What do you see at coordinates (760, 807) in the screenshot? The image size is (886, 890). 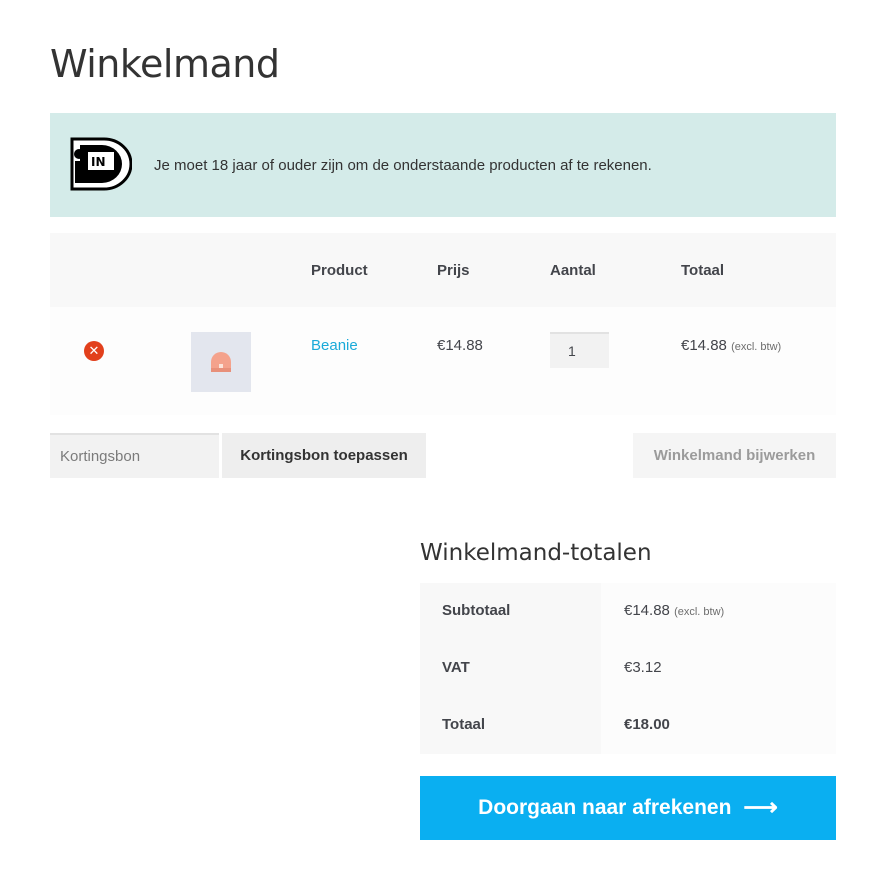 I see `arrow-right-icon: ⟶` at bounding box center [760, 807].